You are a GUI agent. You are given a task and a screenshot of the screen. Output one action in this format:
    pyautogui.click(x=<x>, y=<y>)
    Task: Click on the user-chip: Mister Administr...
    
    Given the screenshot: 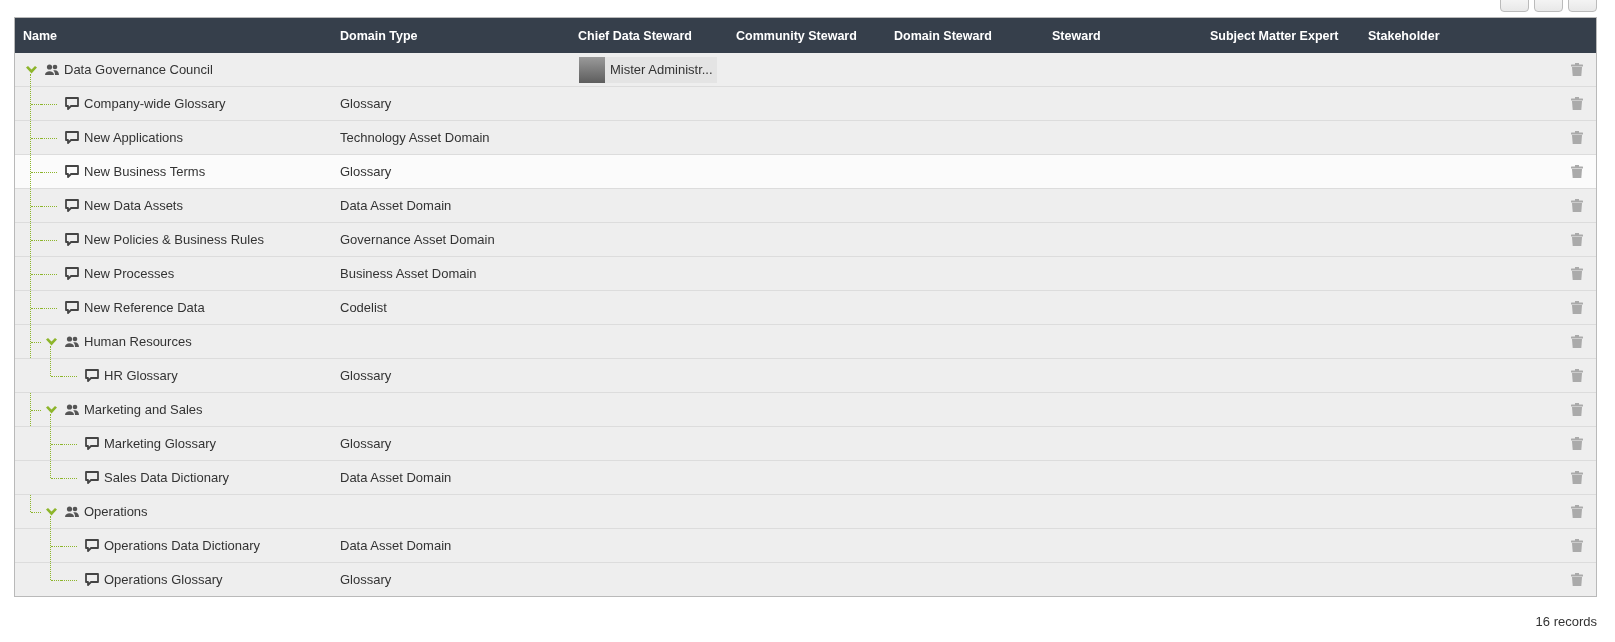 What is the action you would take?
    pyautogui.click(x=648, y=69)
    